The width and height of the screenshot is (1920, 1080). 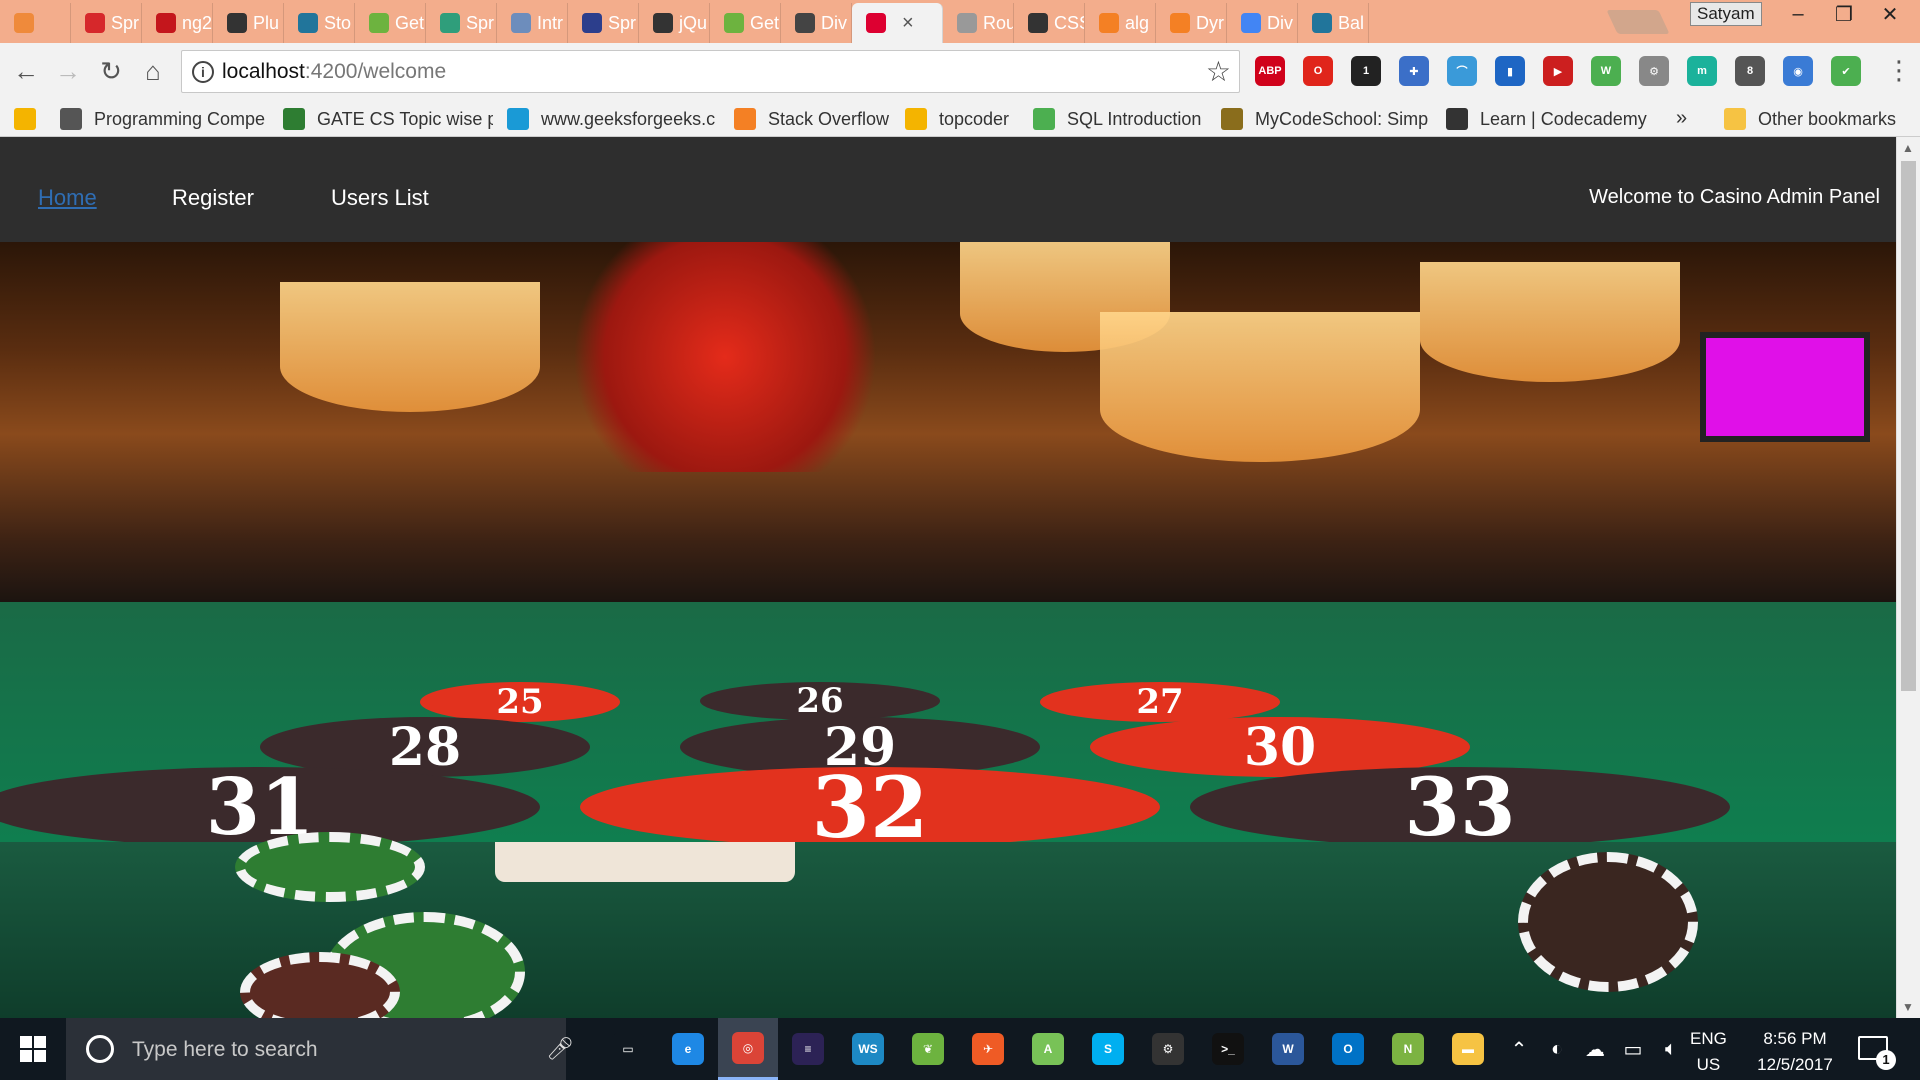 I want to click on taskbar-app-button: ≡, so click(x=808, y=1049).